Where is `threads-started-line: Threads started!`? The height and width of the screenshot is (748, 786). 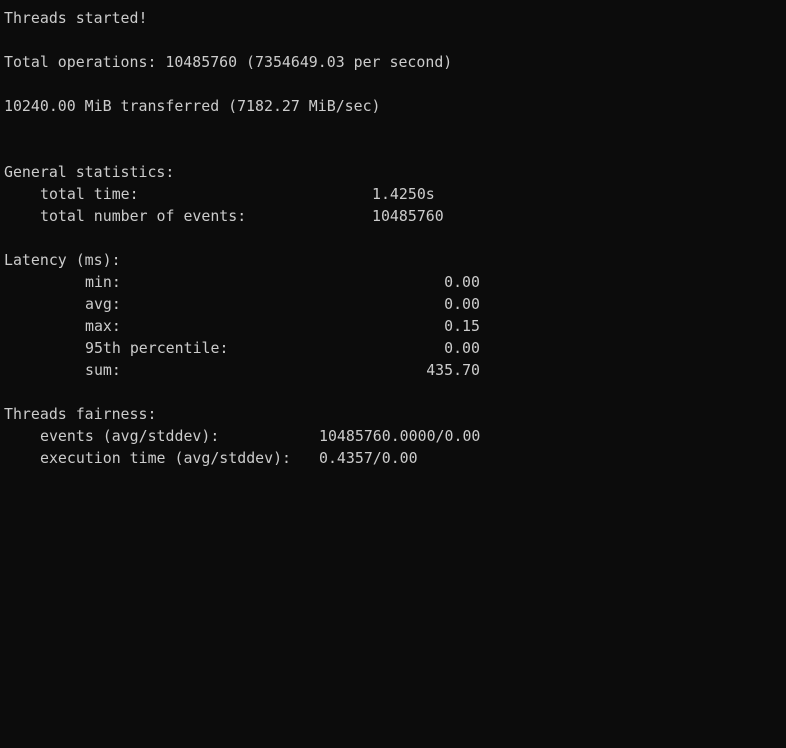 threads-started-line: Threads started! is located at coordinates (76, 18).